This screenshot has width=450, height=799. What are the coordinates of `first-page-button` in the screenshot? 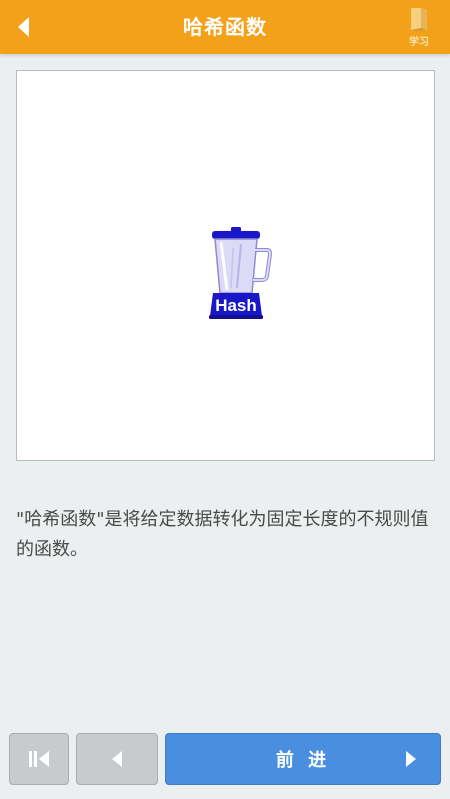 It's located at (39, 759).